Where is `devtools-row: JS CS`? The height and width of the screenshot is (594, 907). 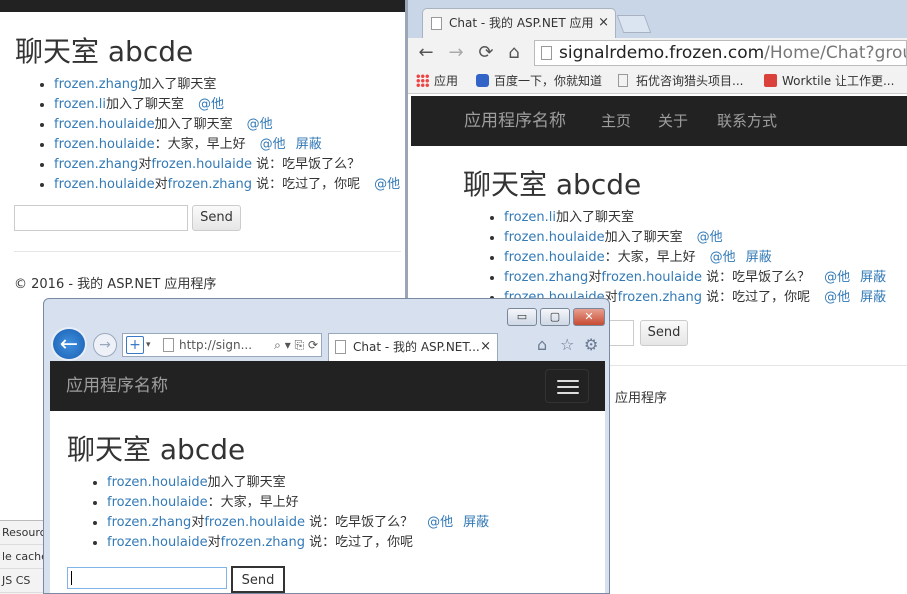 devtools-row: JS CS is located at coordinates (23, 581).